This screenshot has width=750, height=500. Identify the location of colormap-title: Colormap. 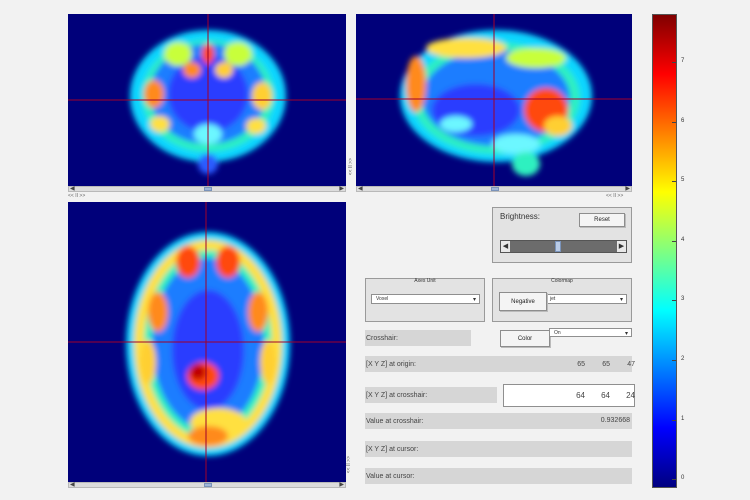
(562, 281).